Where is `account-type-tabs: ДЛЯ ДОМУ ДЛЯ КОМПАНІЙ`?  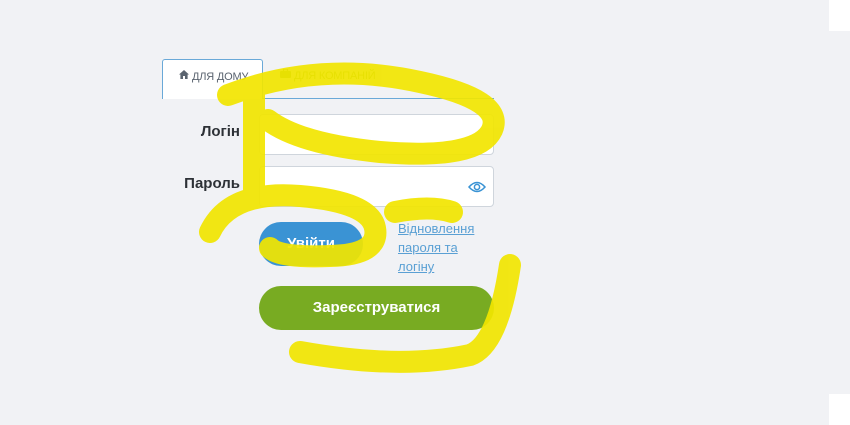
account-type-tabs: ДЛЯ ДОМУ ДЛЯ КОМПАНІЙ is located at coordinates (328, 79).